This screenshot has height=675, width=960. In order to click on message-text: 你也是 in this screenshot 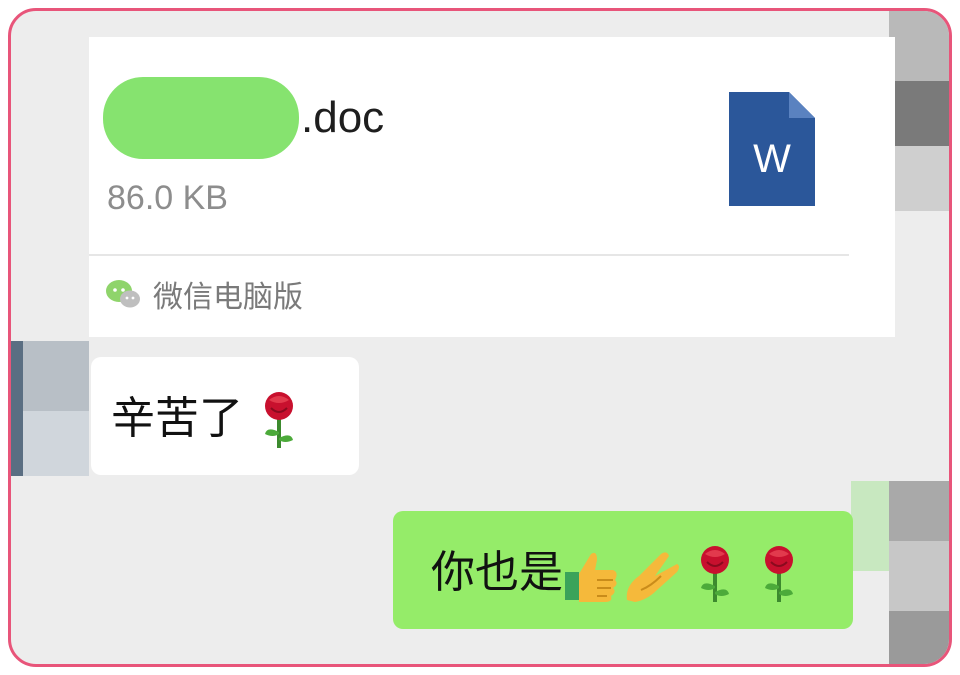, I will do `click(621, 570)`.